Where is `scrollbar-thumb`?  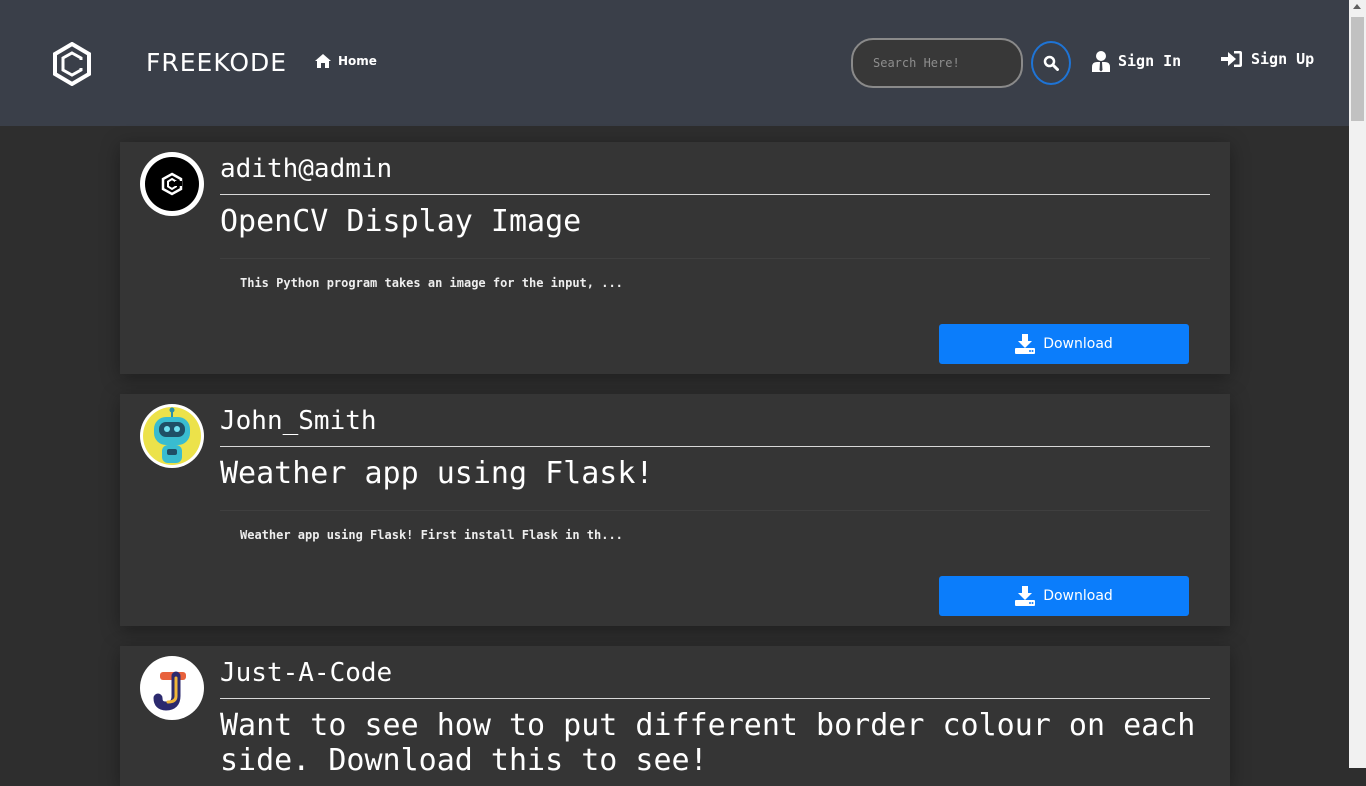 scrollbar-thumb is located at coordinates (1357, 69).